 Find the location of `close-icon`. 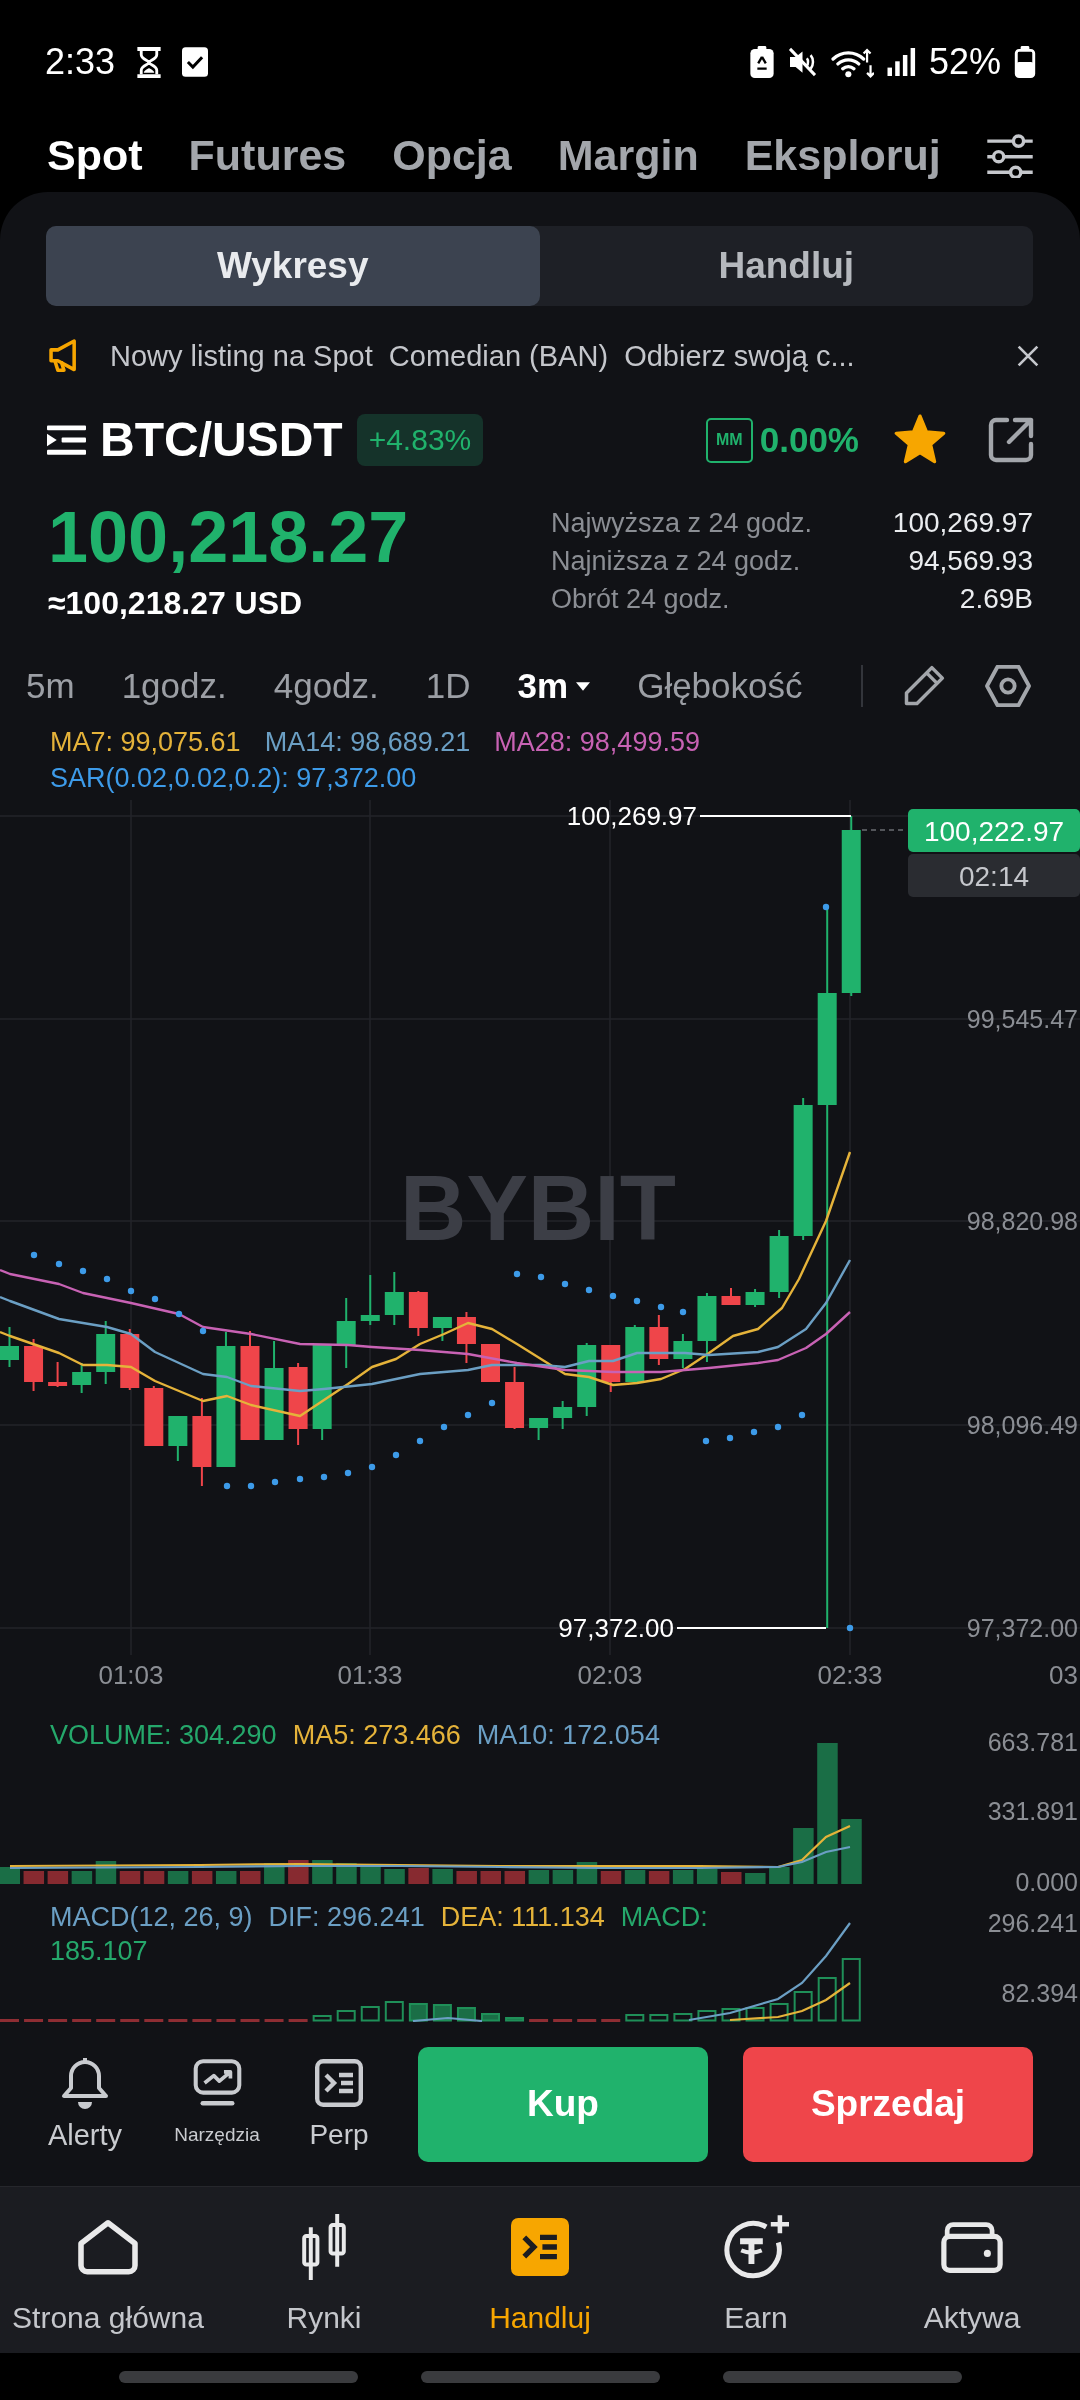

close-icon is located at coordinates (1028, 356).